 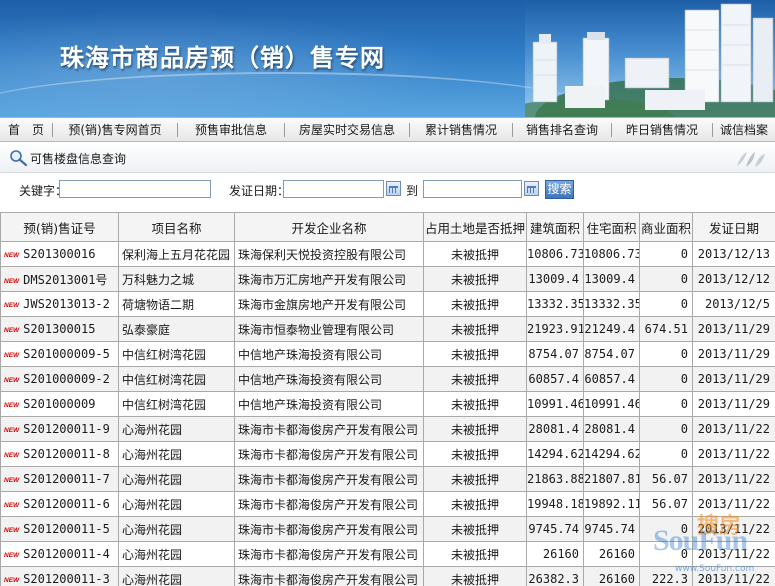 What do you see at coordinates (176, 329) in the screenshot?
I see `project-name-link: 弘泰豪庭` at bounding box center [176, 329].